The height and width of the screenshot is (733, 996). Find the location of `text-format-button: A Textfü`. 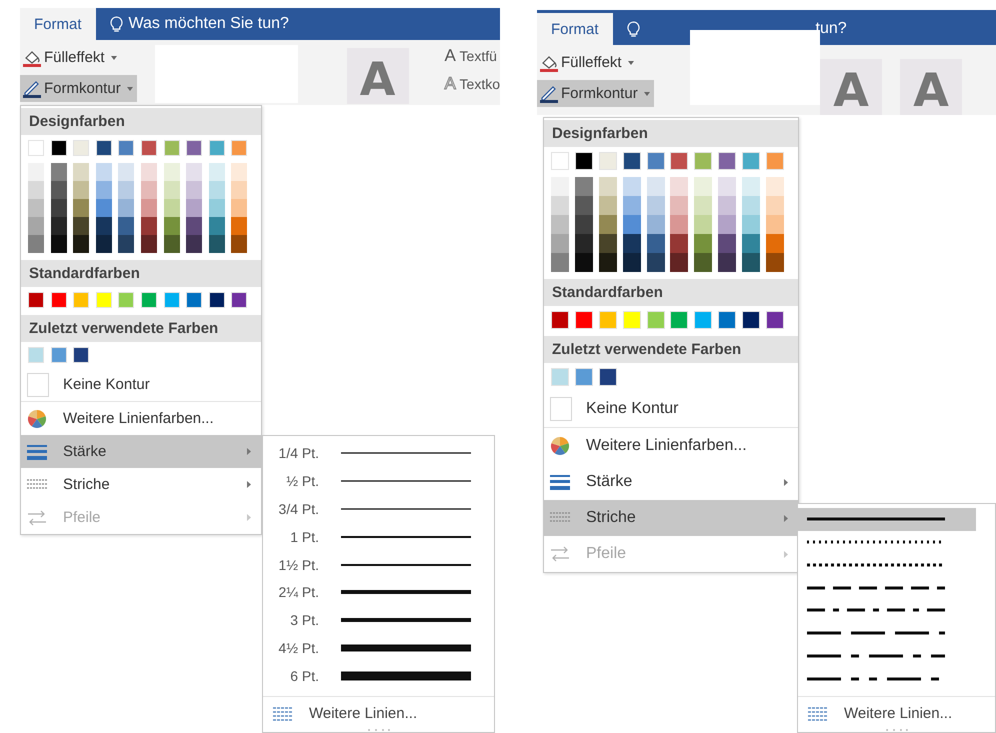

text-format-button: A Textfü is located at coordinates (472, 56).